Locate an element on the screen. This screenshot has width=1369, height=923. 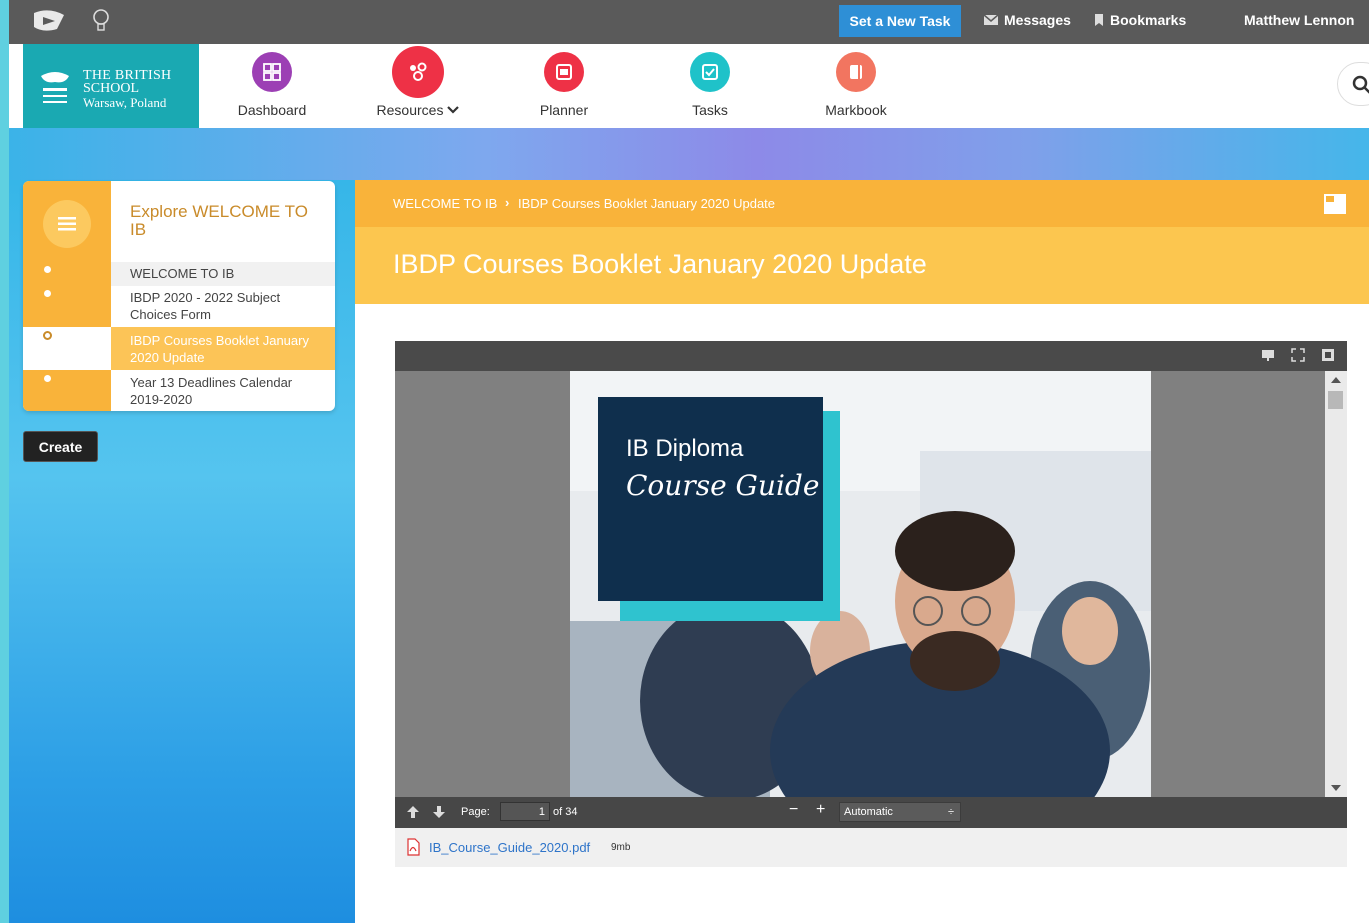
nav-resources: Resources is located at coordinates (418, 82).